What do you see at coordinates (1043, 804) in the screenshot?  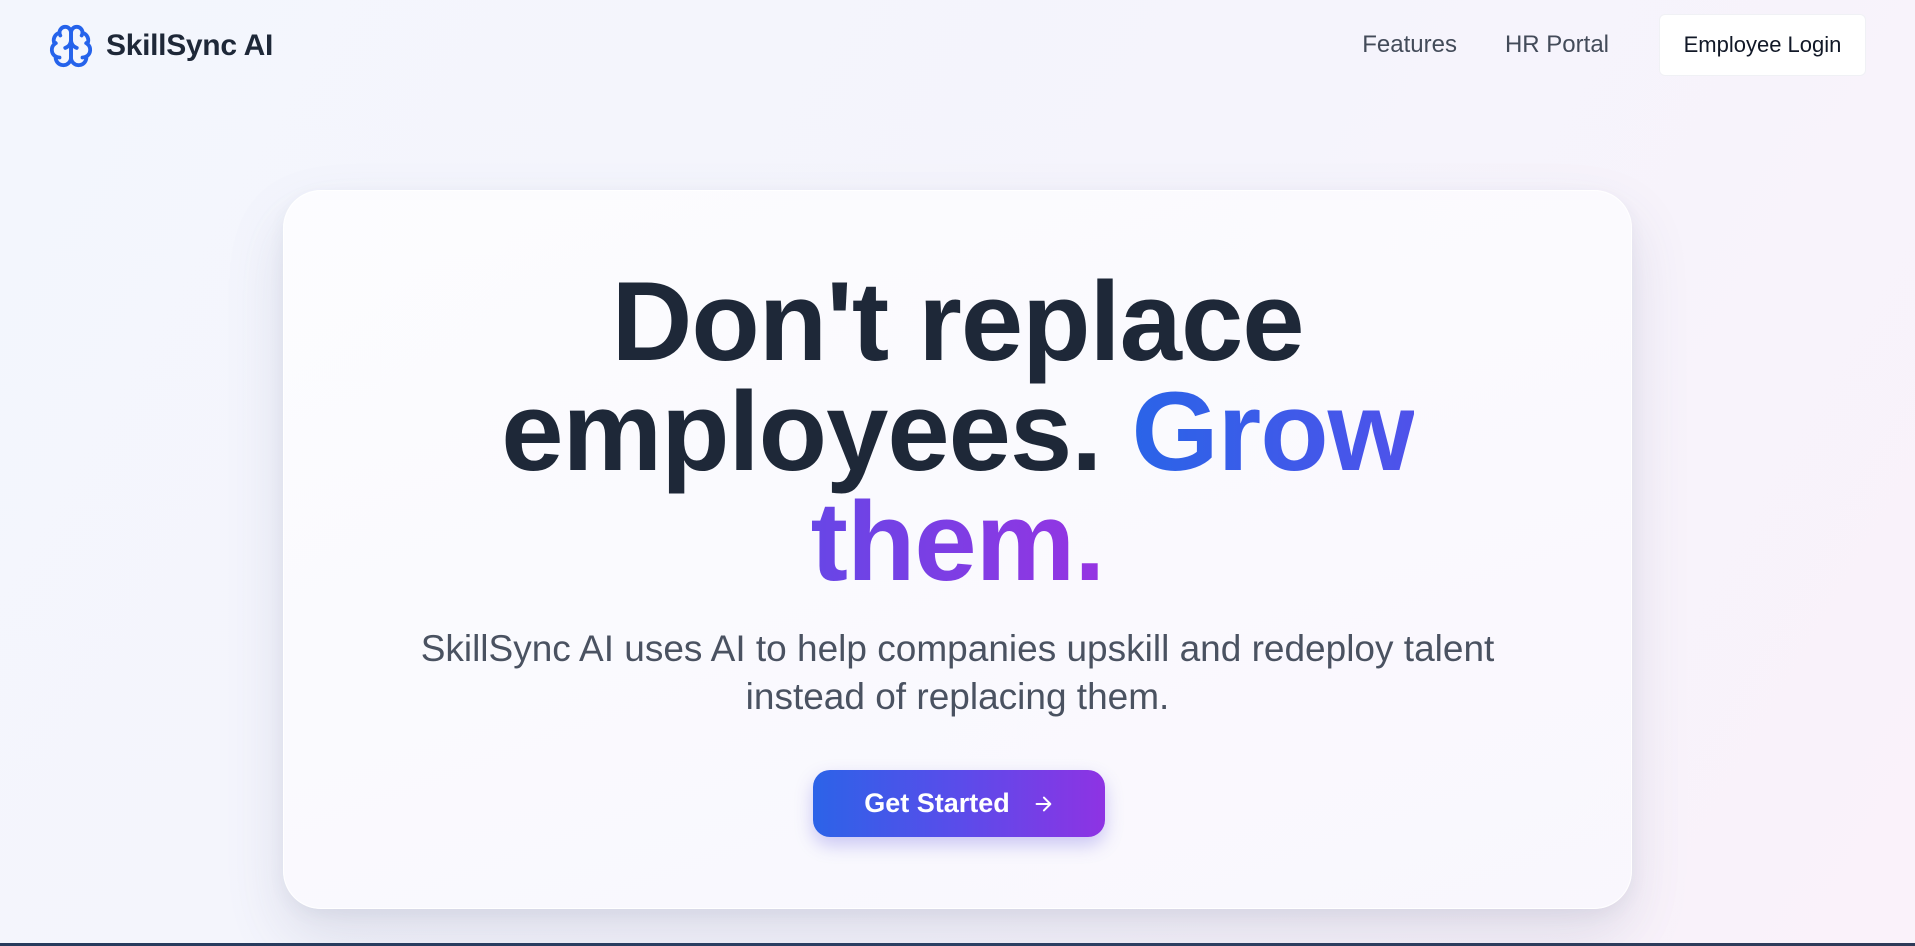 I see `arrow-right-icon` at bounding box center [1043, 804].